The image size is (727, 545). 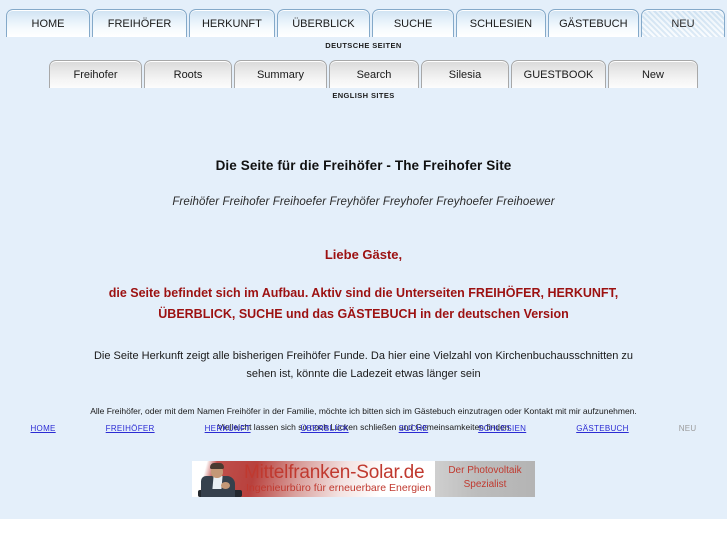 I want to click on banner-ad-title: Mittelfranken-Solar.de, so click(x=334, y=472).